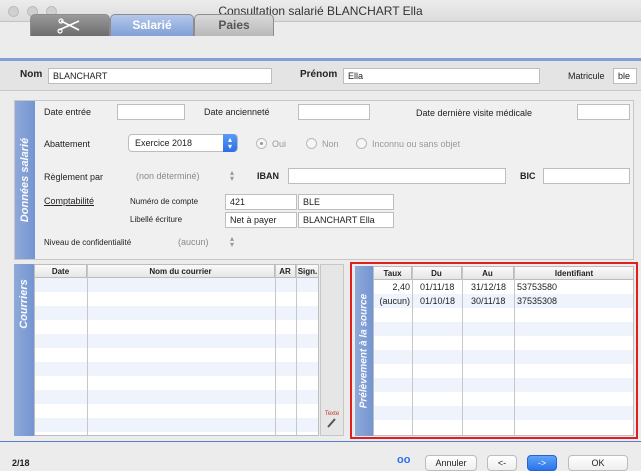 This screenshot has width=641, height=471. I want to click on donnees-salarie-title: Données salarié, so click(25, 180).